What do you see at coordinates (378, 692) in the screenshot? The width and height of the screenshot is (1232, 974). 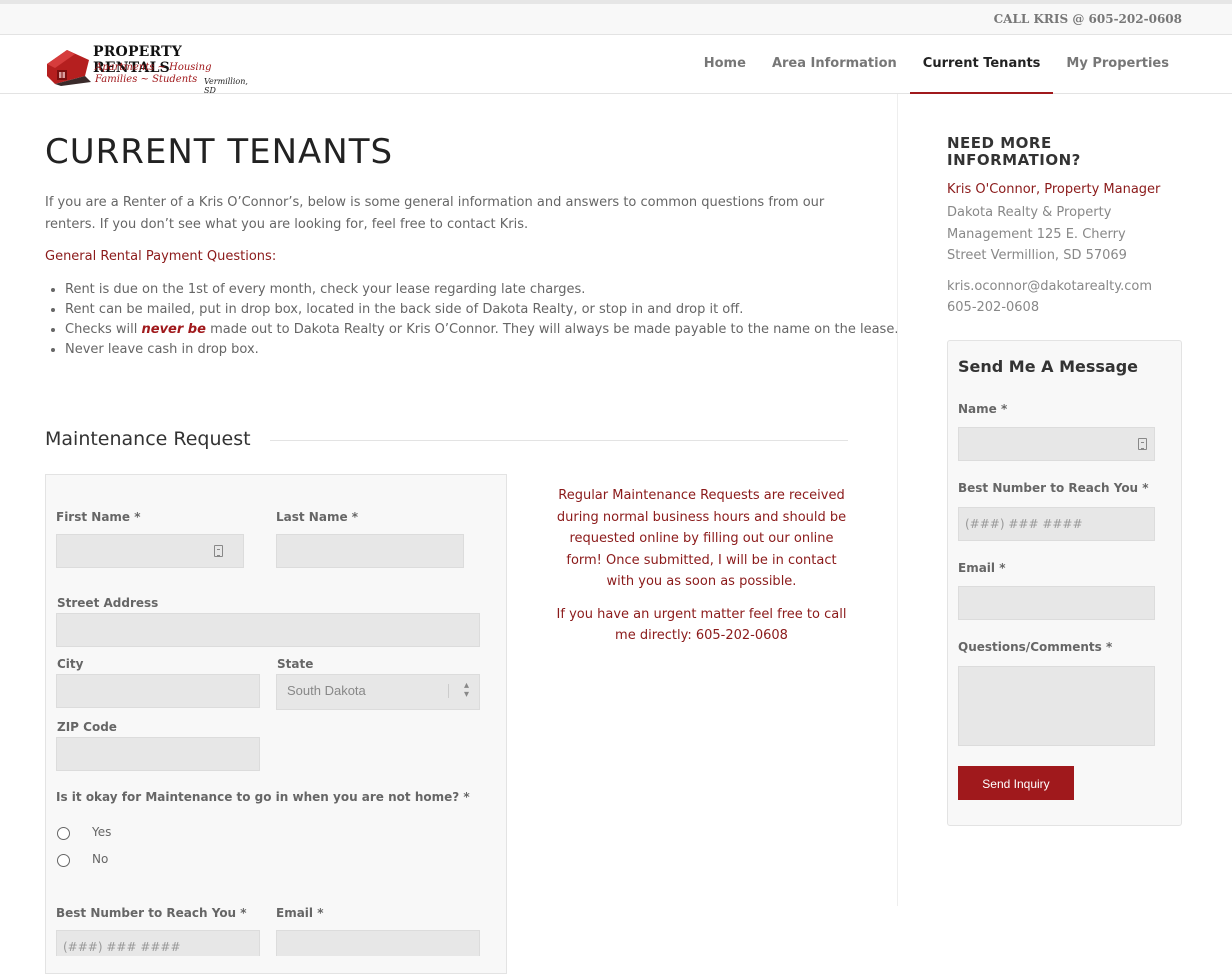 I see `state-select: South Dakota ▴ ▾` at bounding box center [378, 692].